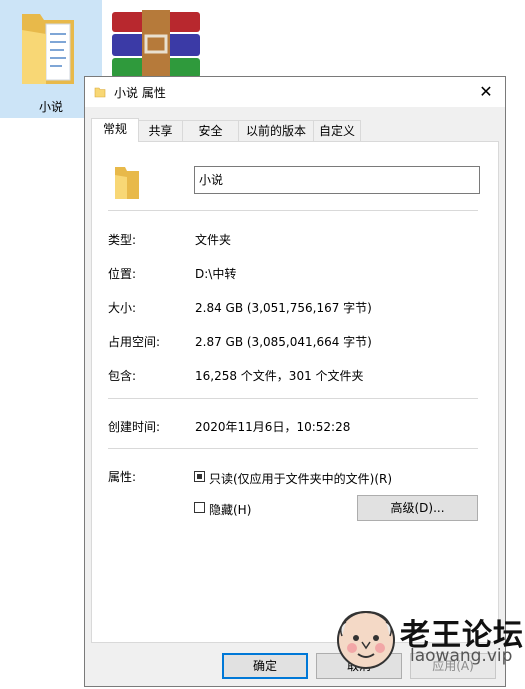 Image resolution: width=525 pixels, height=689 pixels. What do you see at coordinates (366, 639) in the screenshot?
I see `old-man-face-logo` at bounding box center [366, 639].